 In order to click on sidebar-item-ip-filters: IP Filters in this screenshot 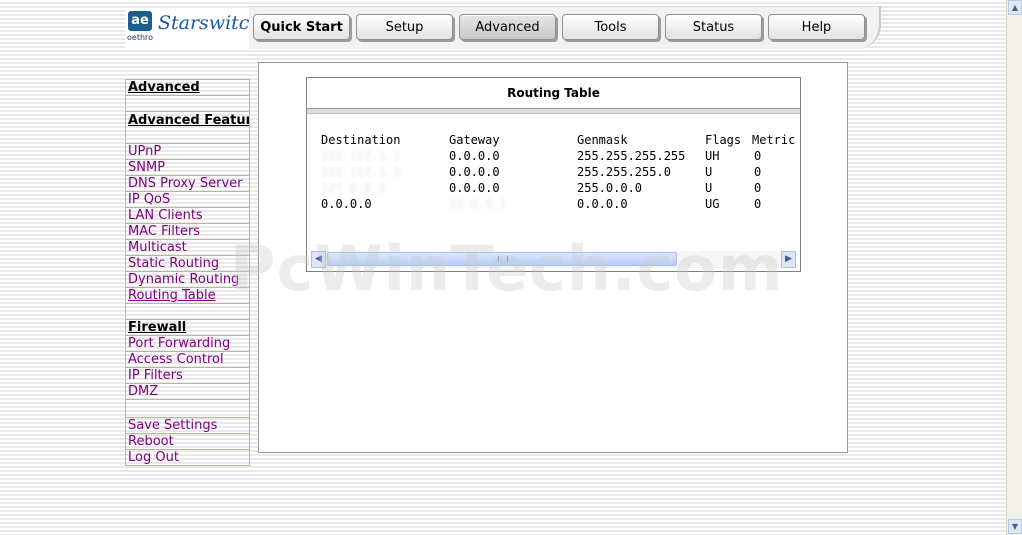, I will do `click(187, 376)`.